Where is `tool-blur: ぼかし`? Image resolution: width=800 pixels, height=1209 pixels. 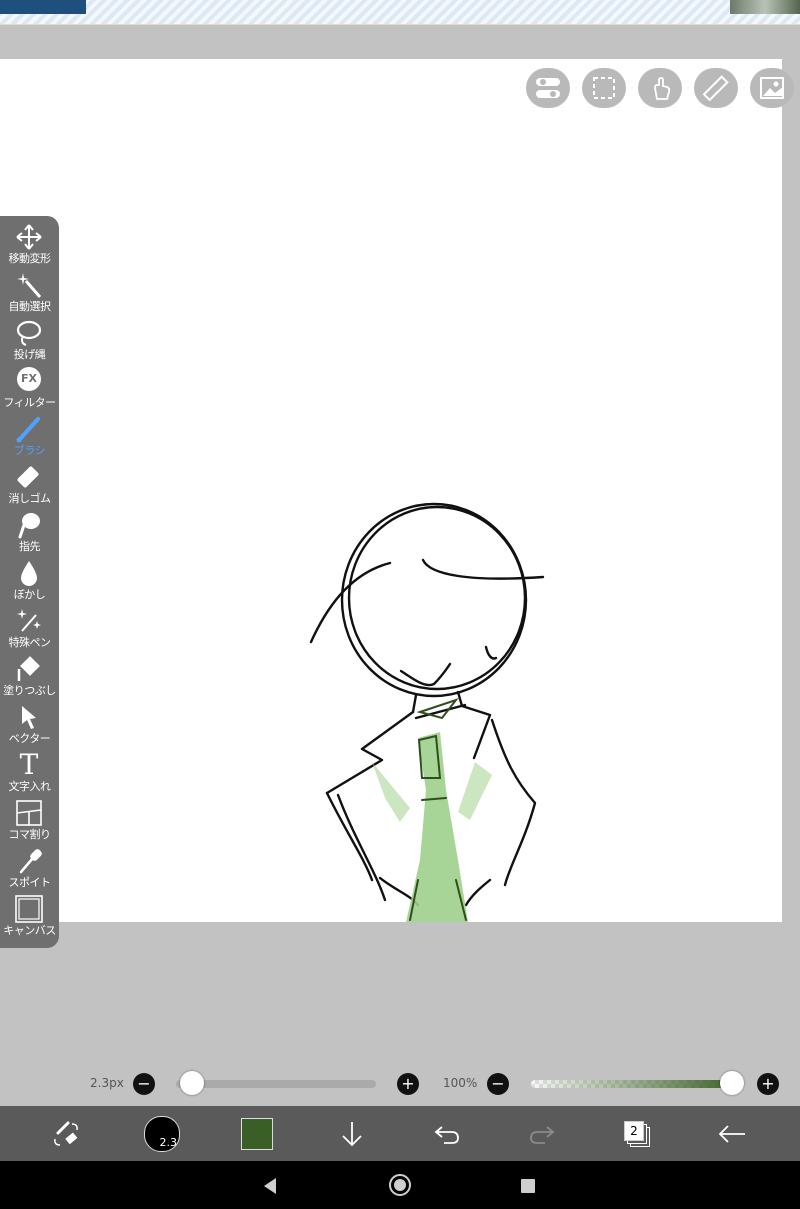 tool-blur: ぼかし is located at coordinates (29, 581).